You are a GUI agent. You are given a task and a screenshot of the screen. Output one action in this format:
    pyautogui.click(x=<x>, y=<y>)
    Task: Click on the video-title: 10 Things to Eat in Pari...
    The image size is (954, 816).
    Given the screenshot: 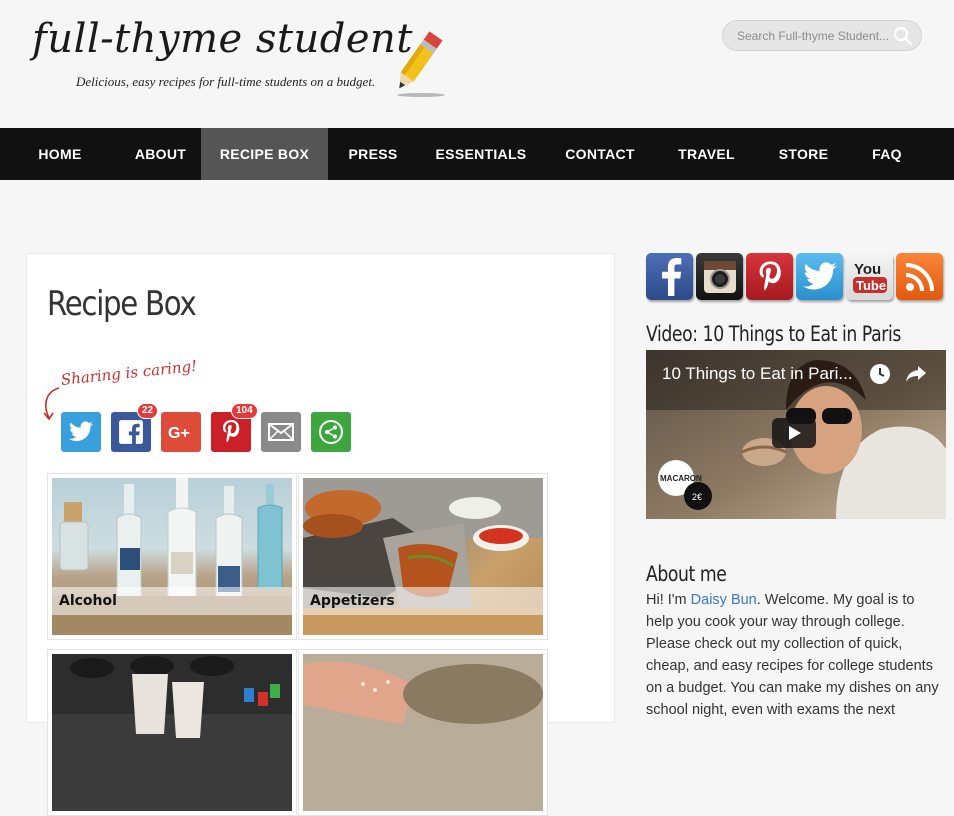 What is the action you would take?
    pyautogui.click(x=757, y=374)
    